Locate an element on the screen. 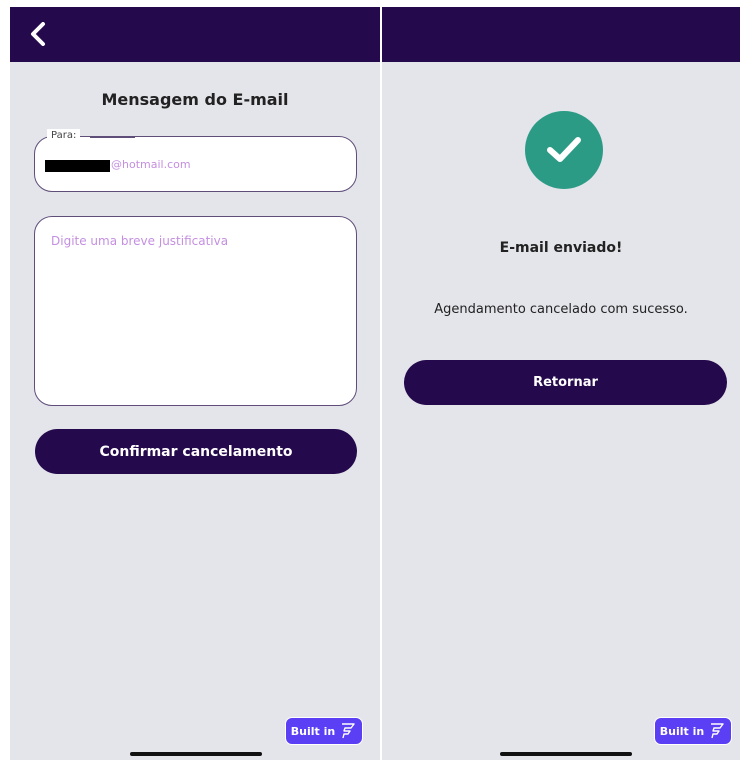  page-title: Mensagem do E-mail is located at coordinates (195, 99).